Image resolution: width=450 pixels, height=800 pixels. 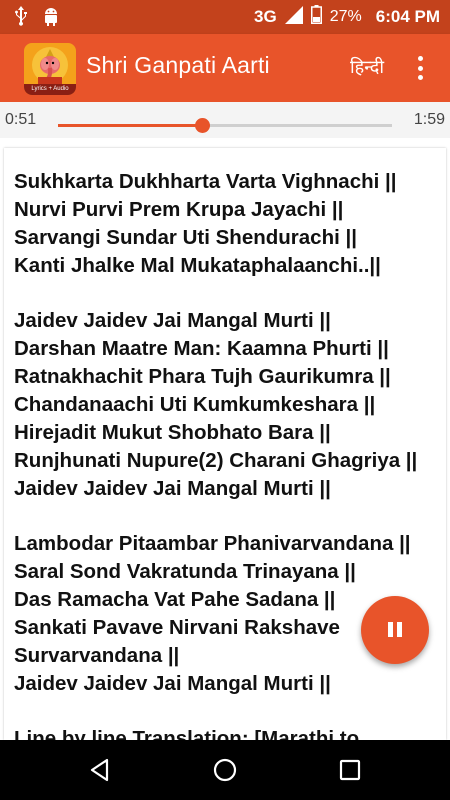 I want to click on lyric-line: Saral Sond Vakratunda Trinayana ||, so click(x=185, y=571).